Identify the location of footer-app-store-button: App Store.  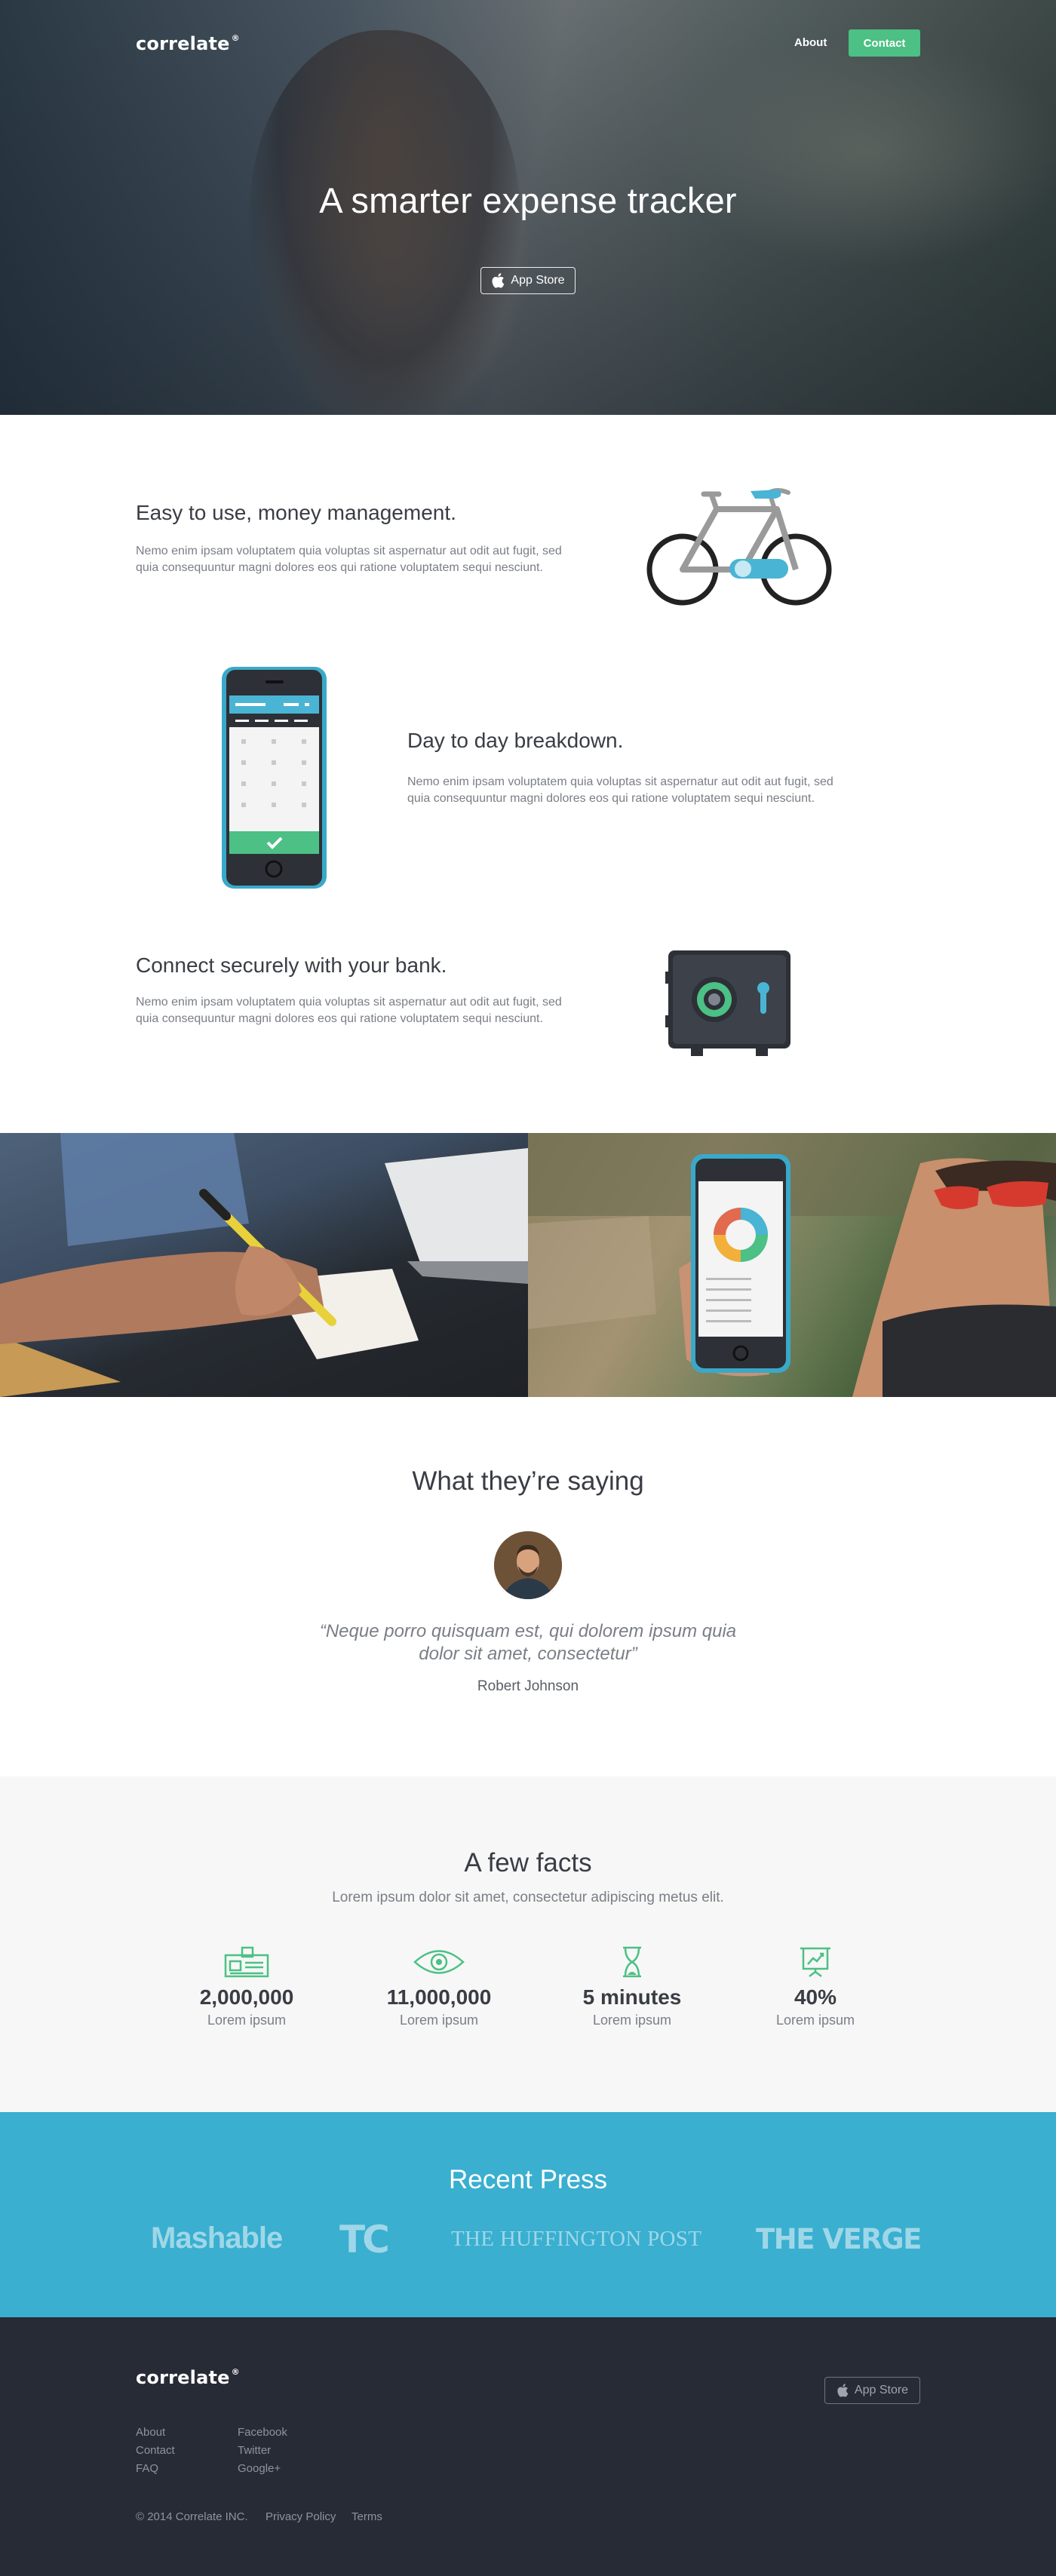
(872, 2390).